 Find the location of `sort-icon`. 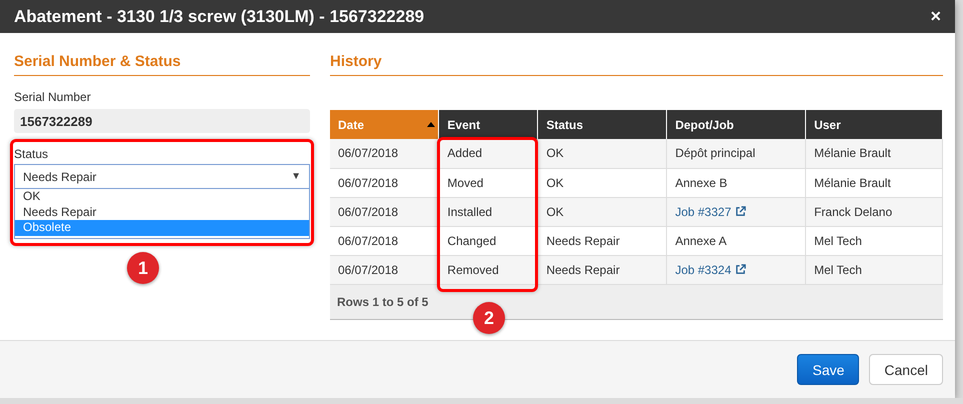

sort-icon is located at coordinates (431, 124).